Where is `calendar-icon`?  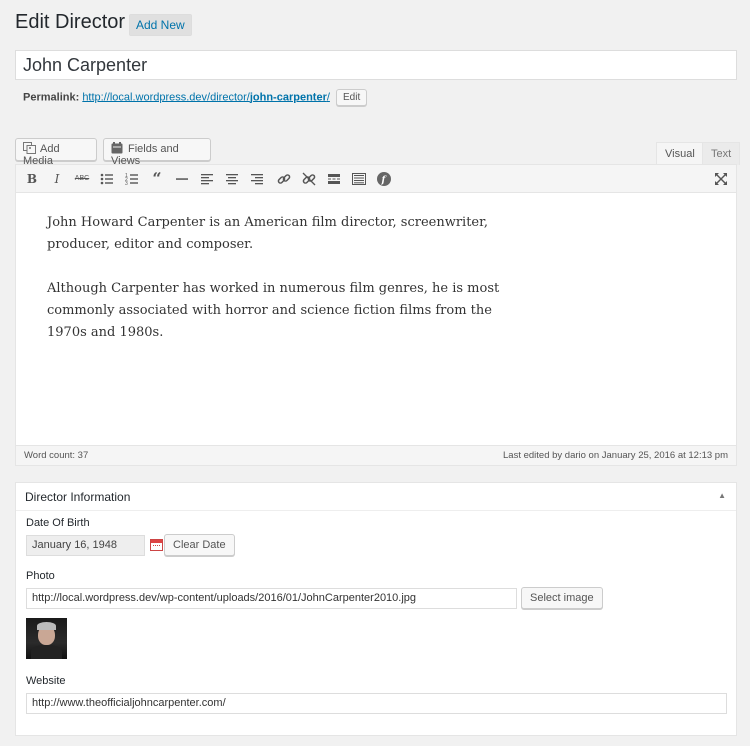 calendar-icon is located at coordinates (156, 545).